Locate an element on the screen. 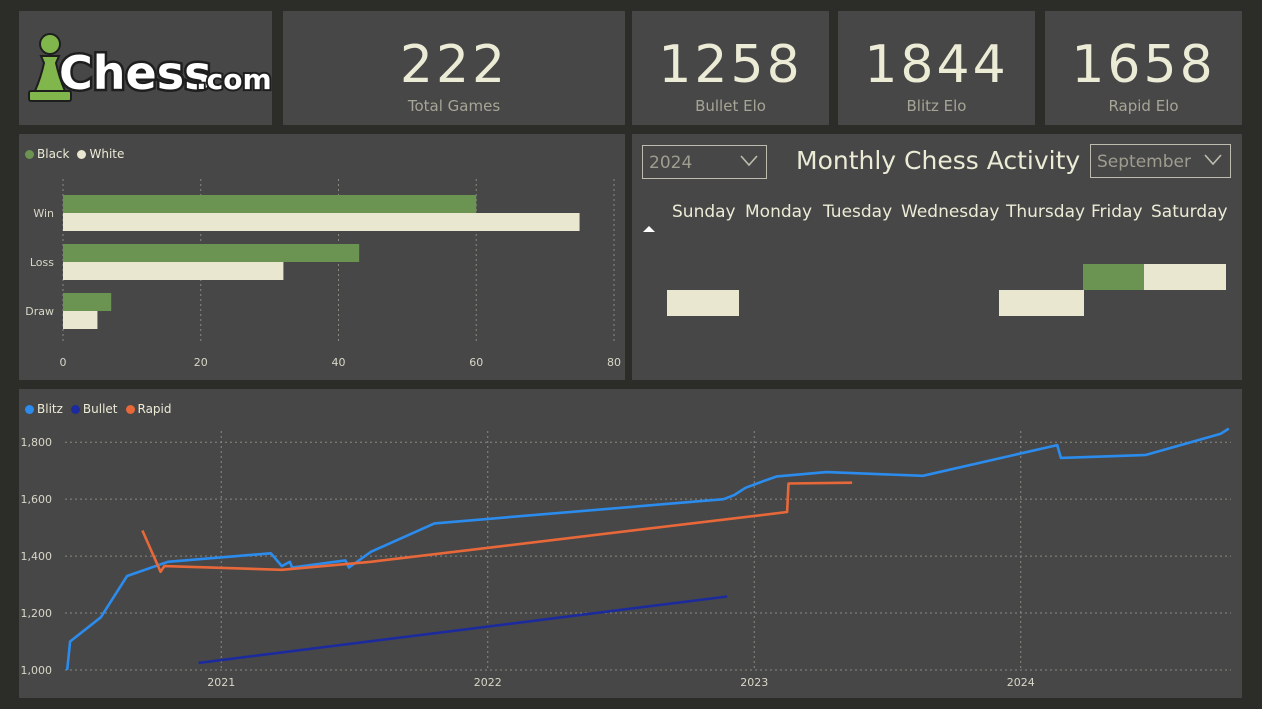  day-tuesday: Tuesday is located at coordinates (858, 212).